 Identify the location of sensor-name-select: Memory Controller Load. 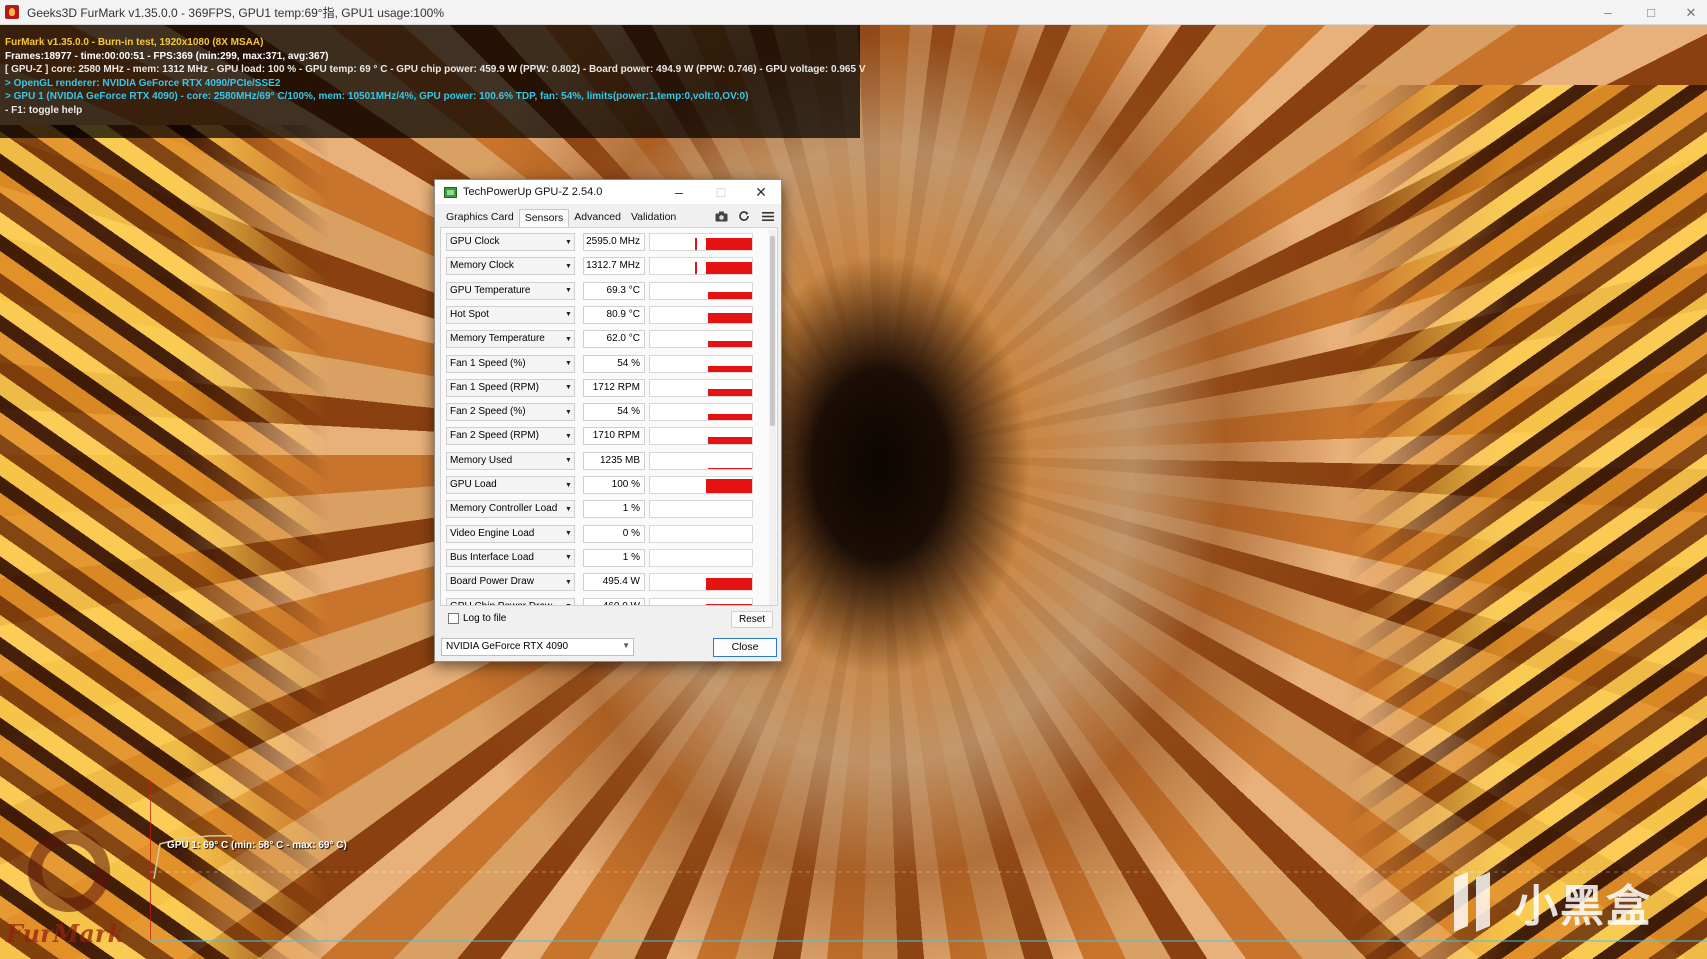
(510, 509).